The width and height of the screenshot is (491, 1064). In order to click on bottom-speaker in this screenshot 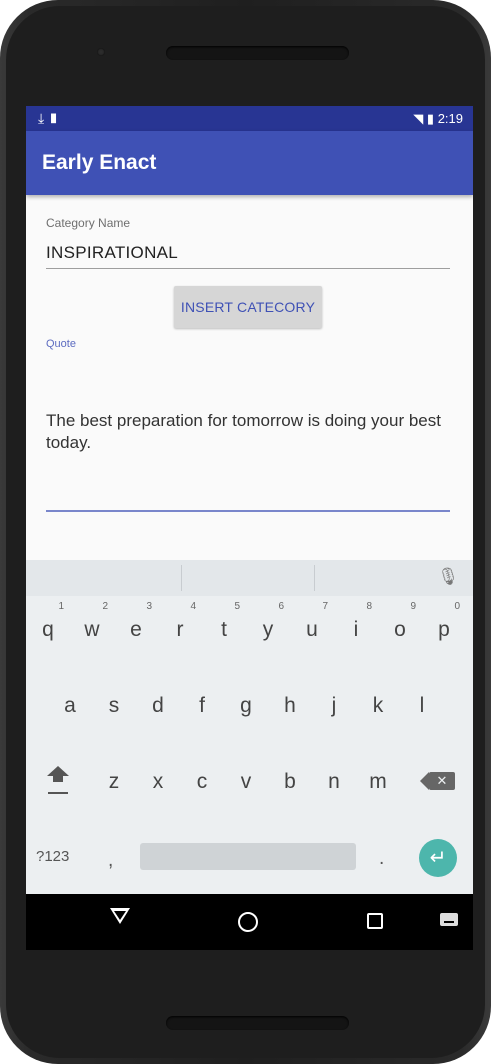, I will do `click(257, 1023)`.